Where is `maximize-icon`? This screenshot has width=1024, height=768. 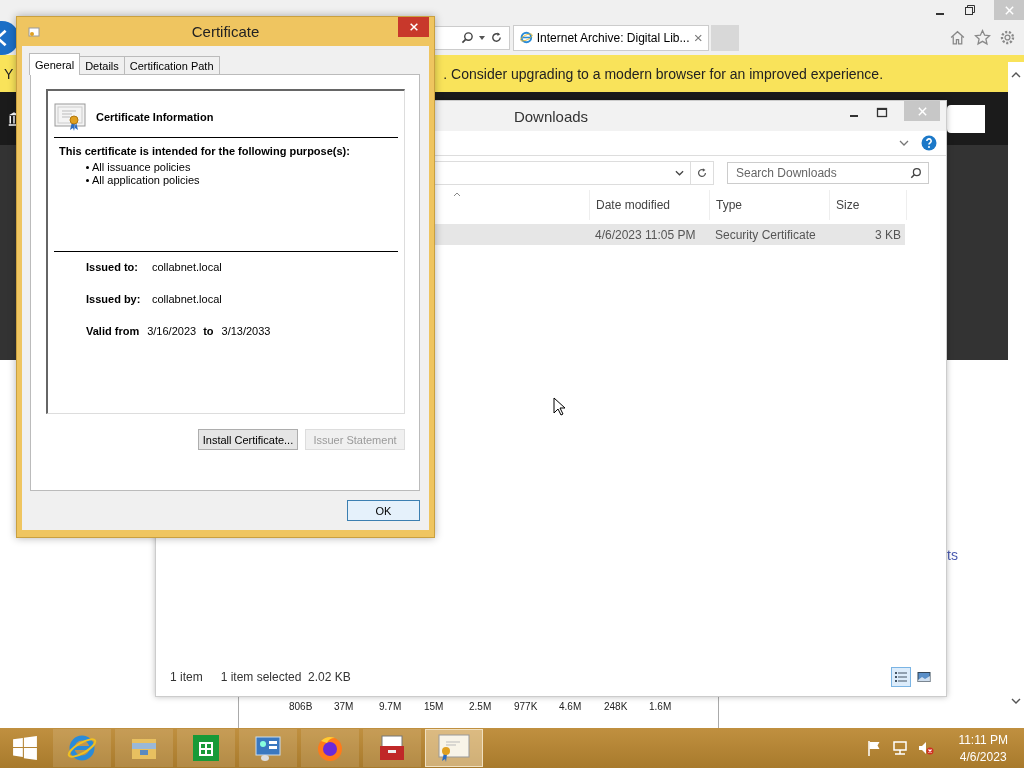
maximize-icon is located at coordinates (882, 112).